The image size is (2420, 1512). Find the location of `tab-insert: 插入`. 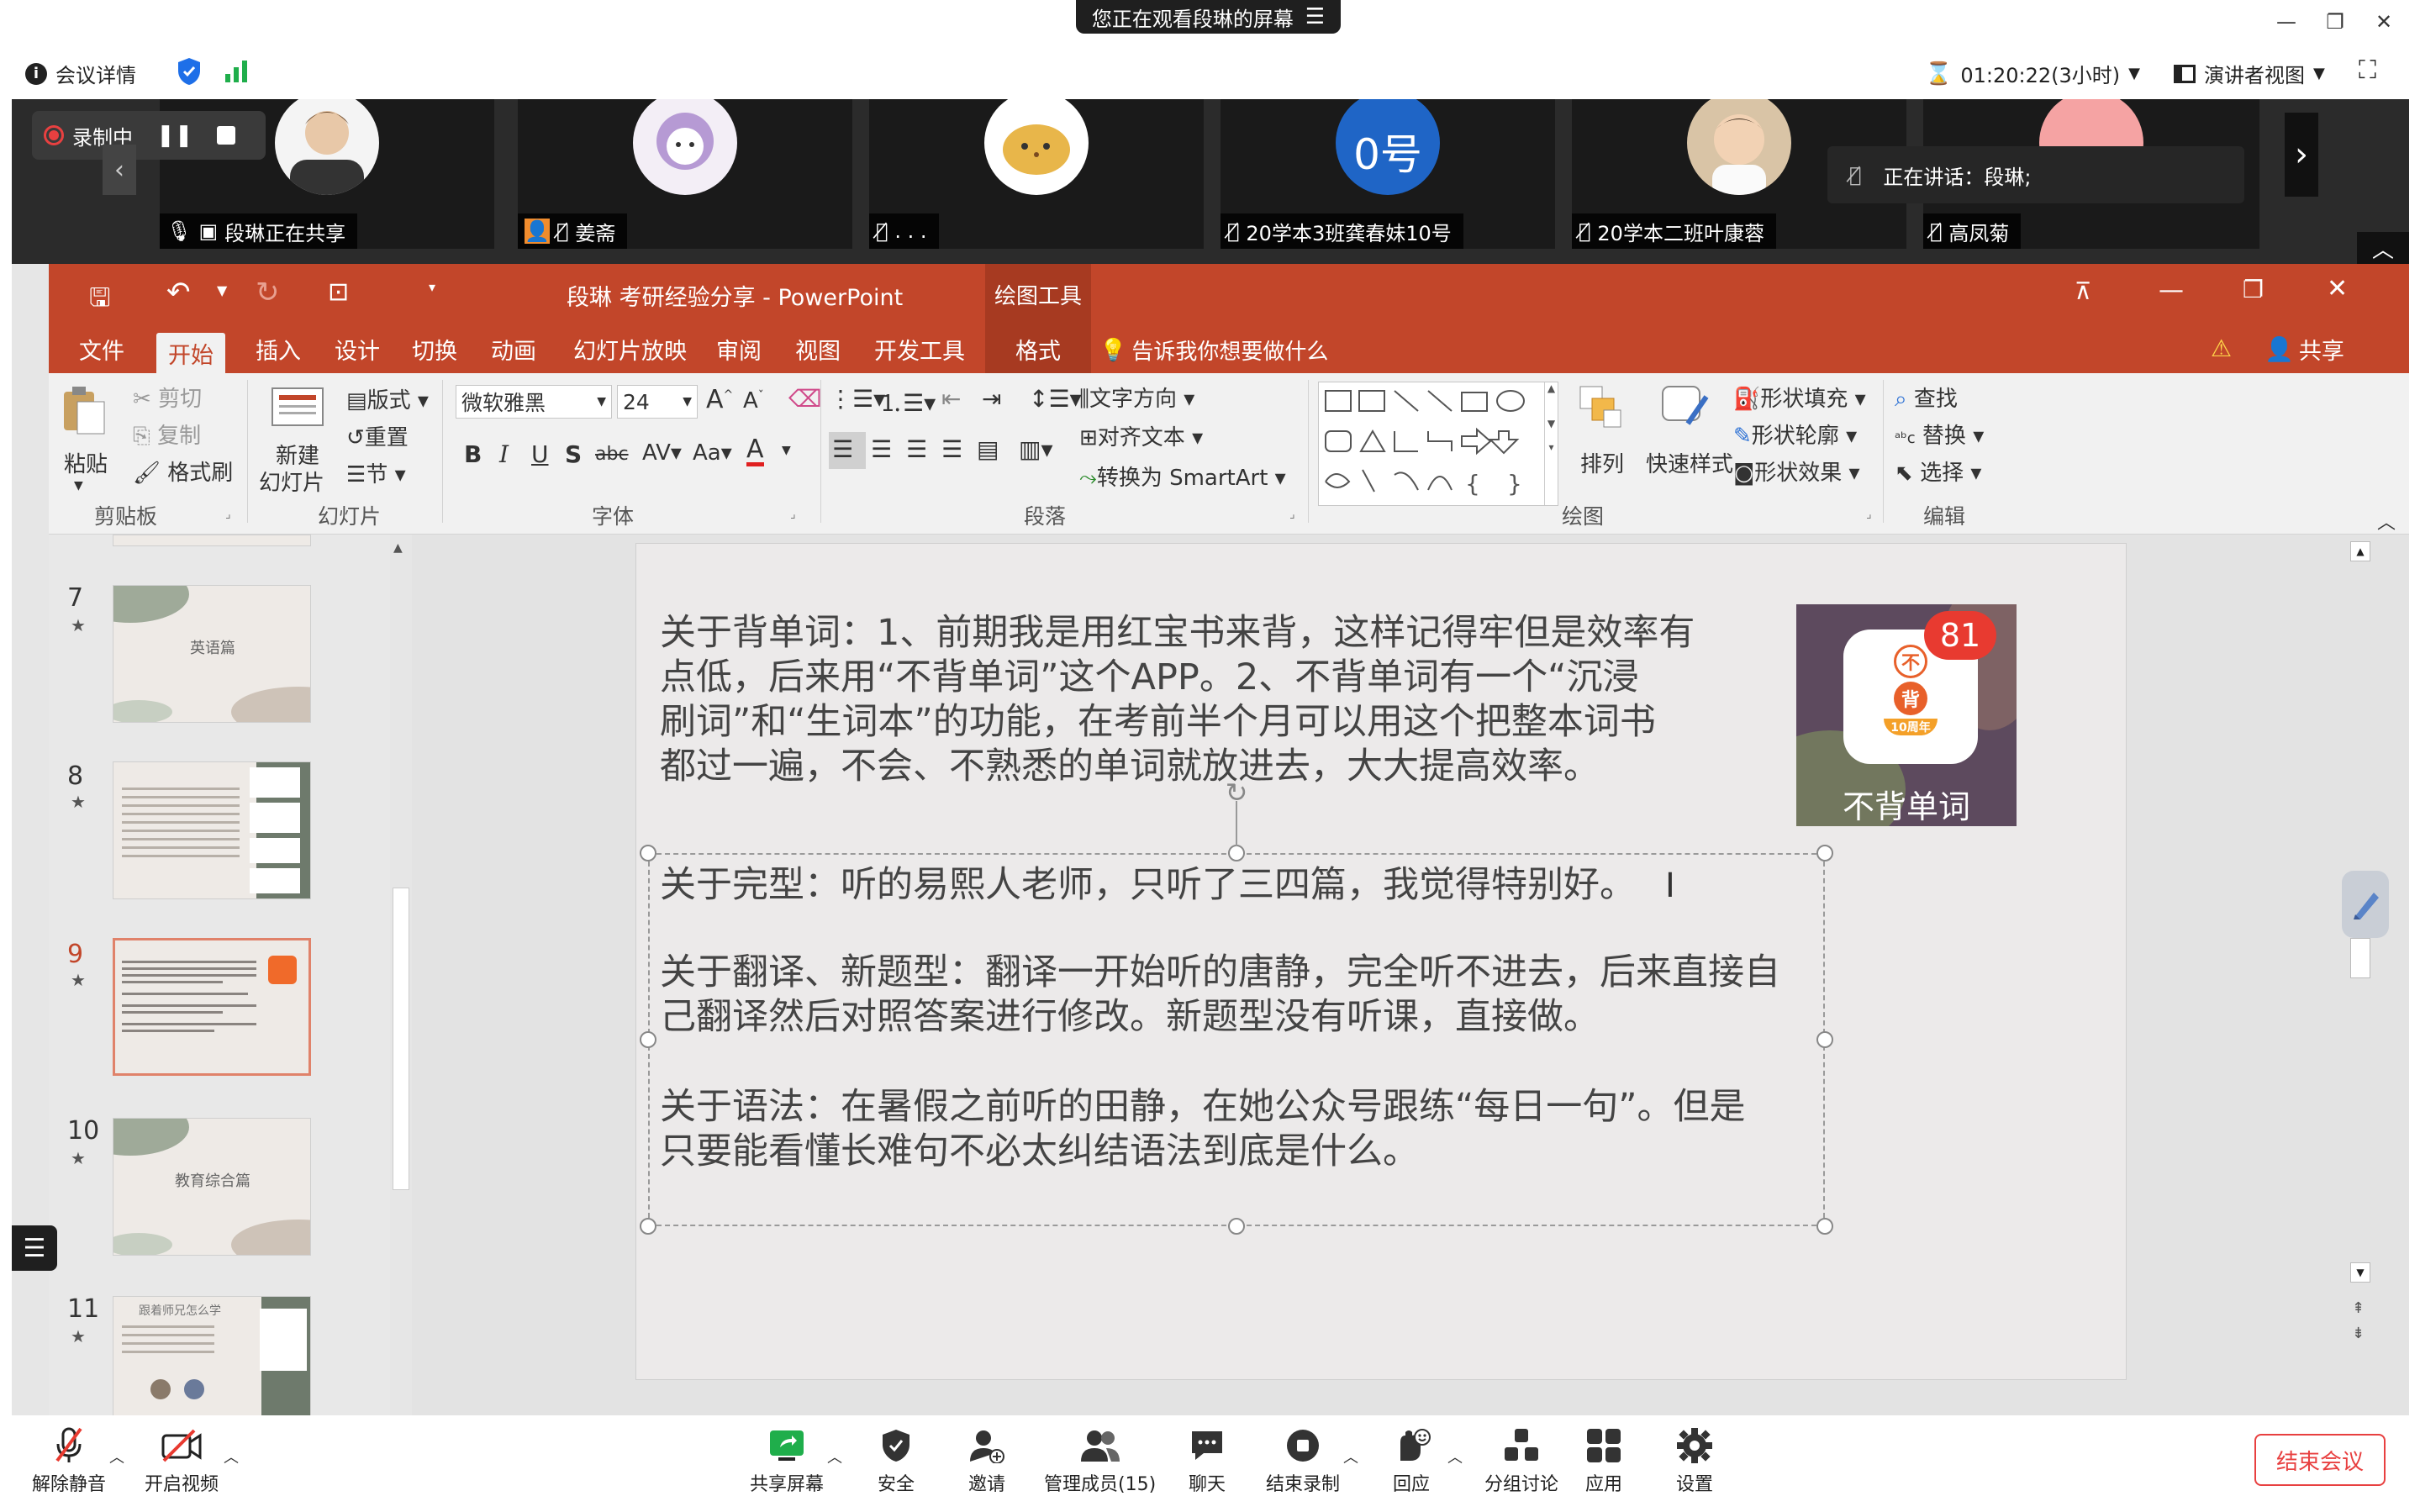

tab-insert: 插入 is located at coordinates (278, 348).